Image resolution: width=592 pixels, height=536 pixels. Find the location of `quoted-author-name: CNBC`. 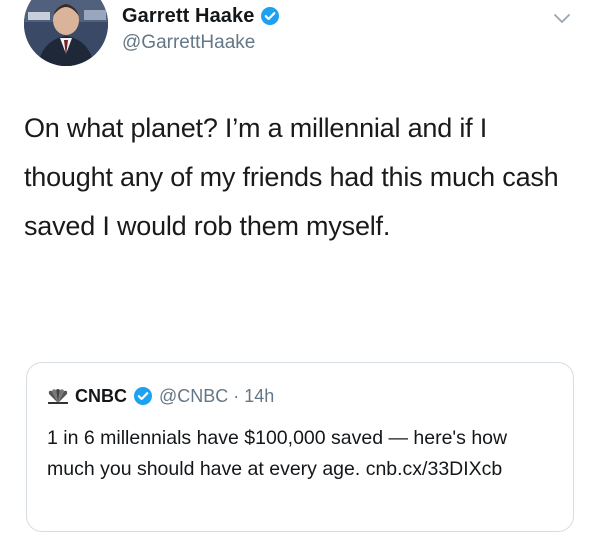

quoted-author-name: CNBC is located at coordinates (101, 396).